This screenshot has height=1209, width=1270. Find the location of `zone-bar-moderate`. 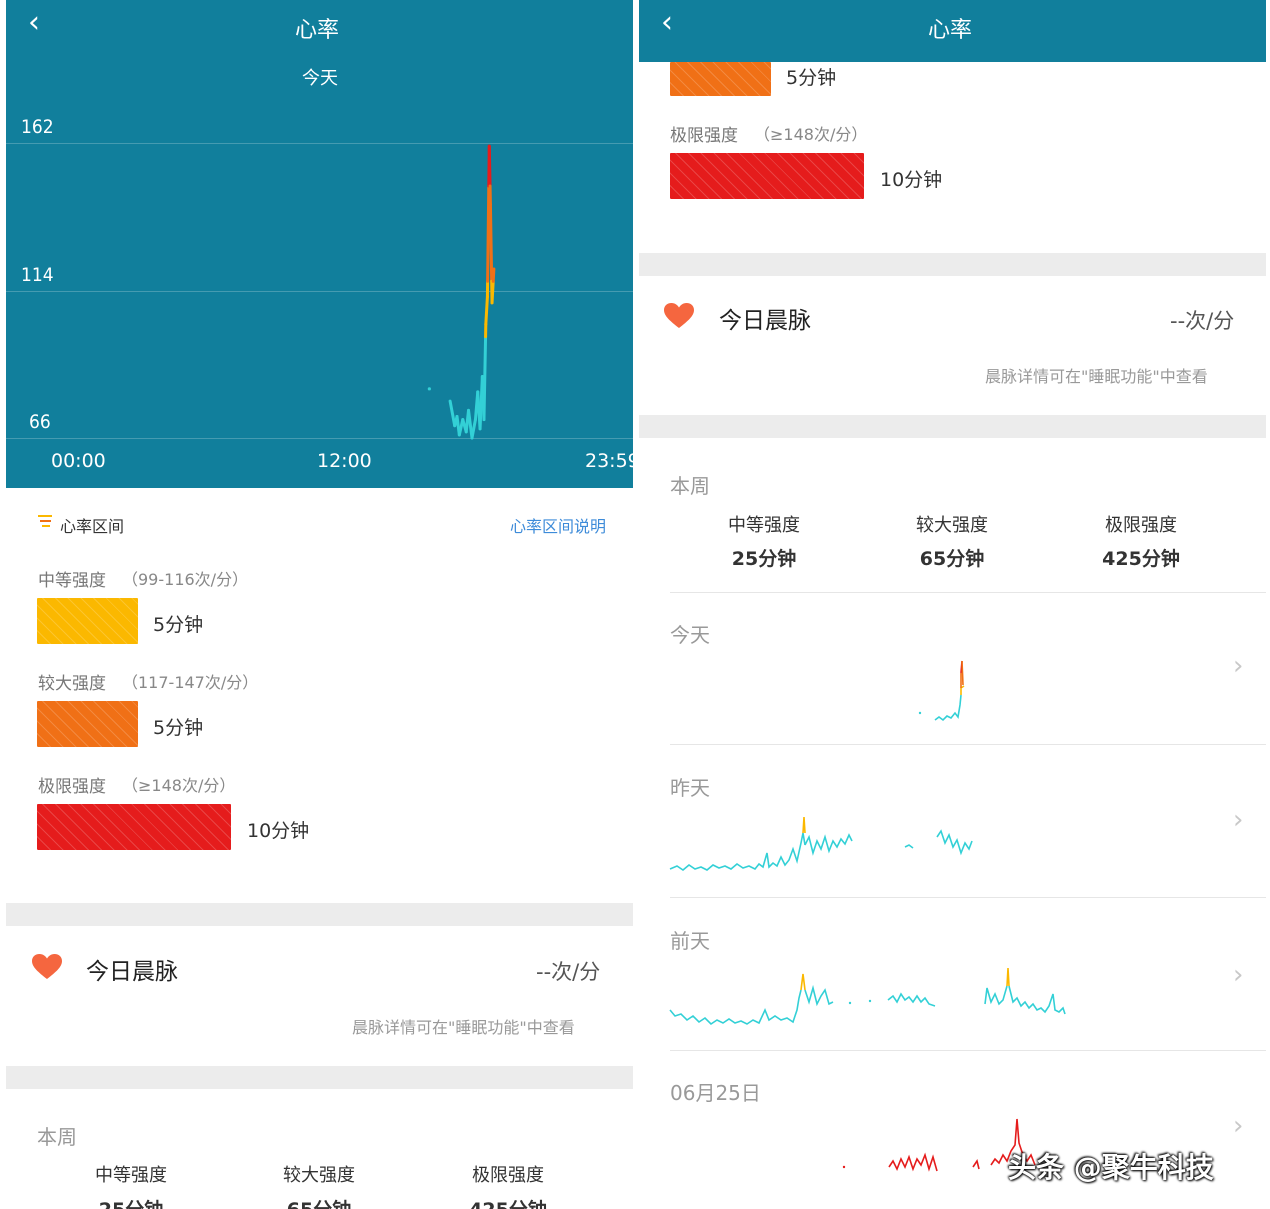

zone-bar-moderate is located at coordinates (87, 621).